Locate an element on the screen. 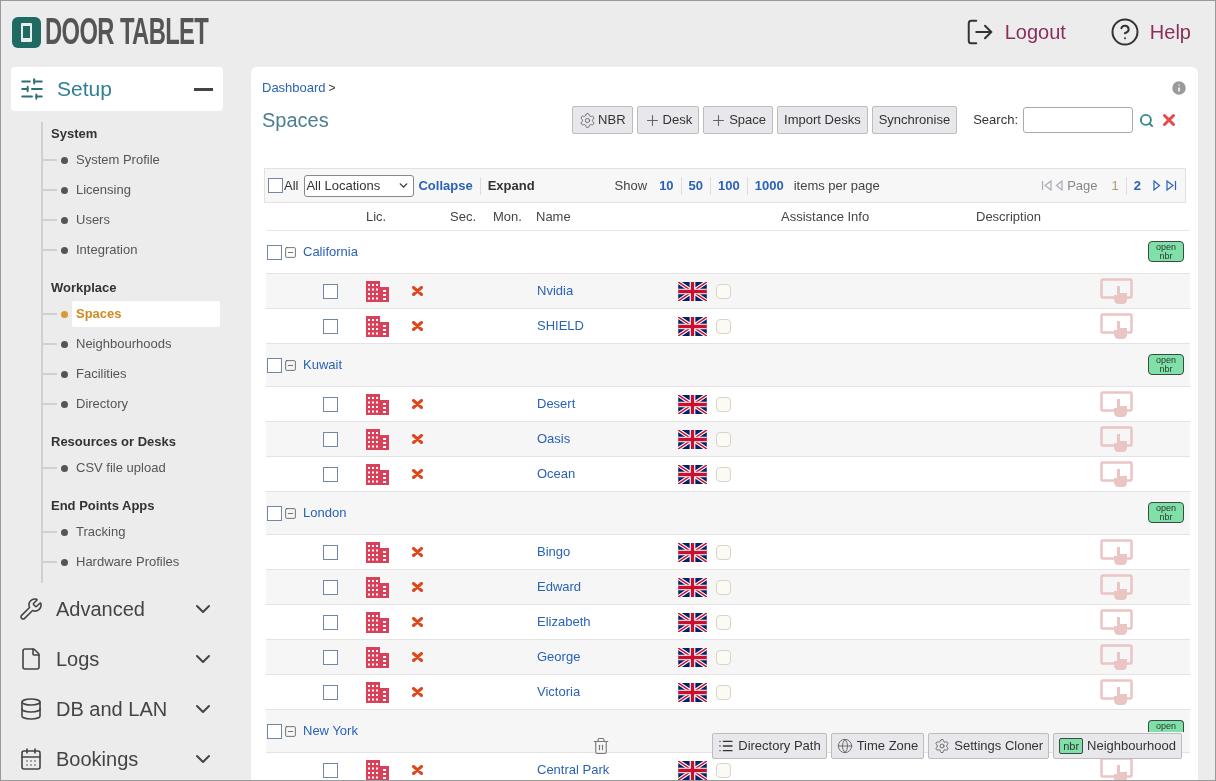 Image resolution: width=1216 pixels, height=781 pixels. sidebar-menu: DB and LAN is located at coordinates (117, 709).